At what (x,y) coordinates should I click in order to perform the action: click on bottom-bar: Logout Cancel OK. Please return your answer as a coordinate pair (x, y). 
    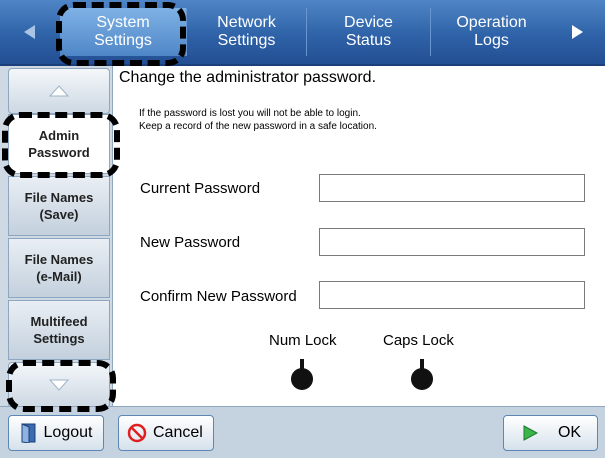
    Looking at the image, I should click on (302, 432).